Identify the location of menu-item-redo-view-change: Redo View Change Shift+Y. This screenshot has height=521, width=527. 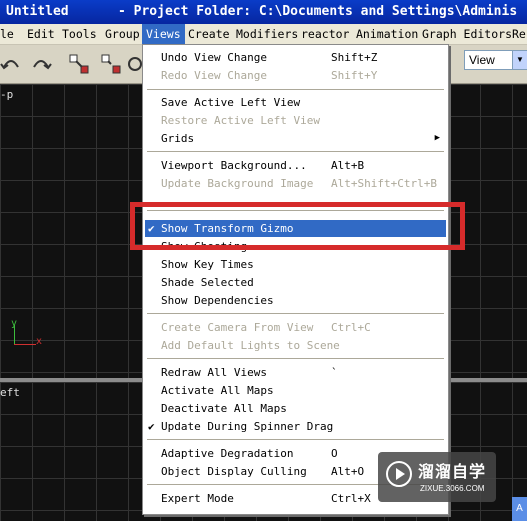
(269, 75).